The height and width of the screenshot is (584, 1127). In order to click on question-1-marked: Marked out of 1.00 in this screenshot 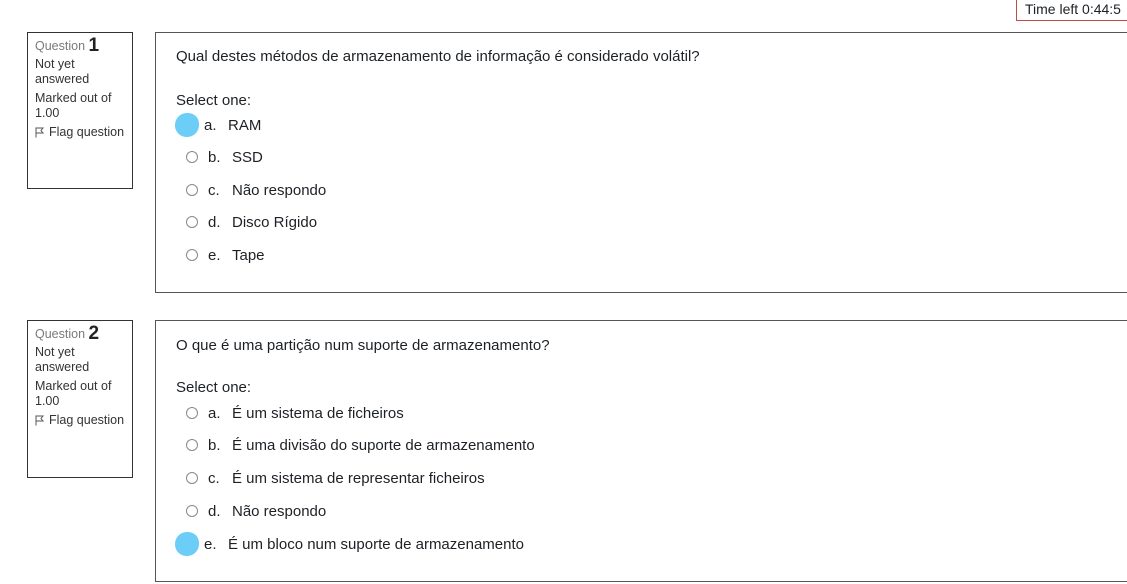, I will do `click(73, 105)`.